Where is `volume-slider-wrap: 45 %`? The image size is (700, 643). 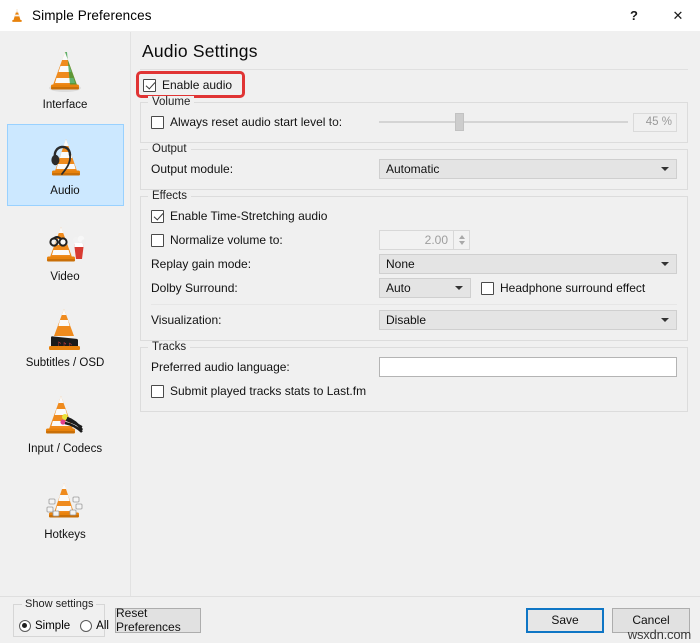 volume-slider-wrap: 45 % is located at coordinates (528, 122).